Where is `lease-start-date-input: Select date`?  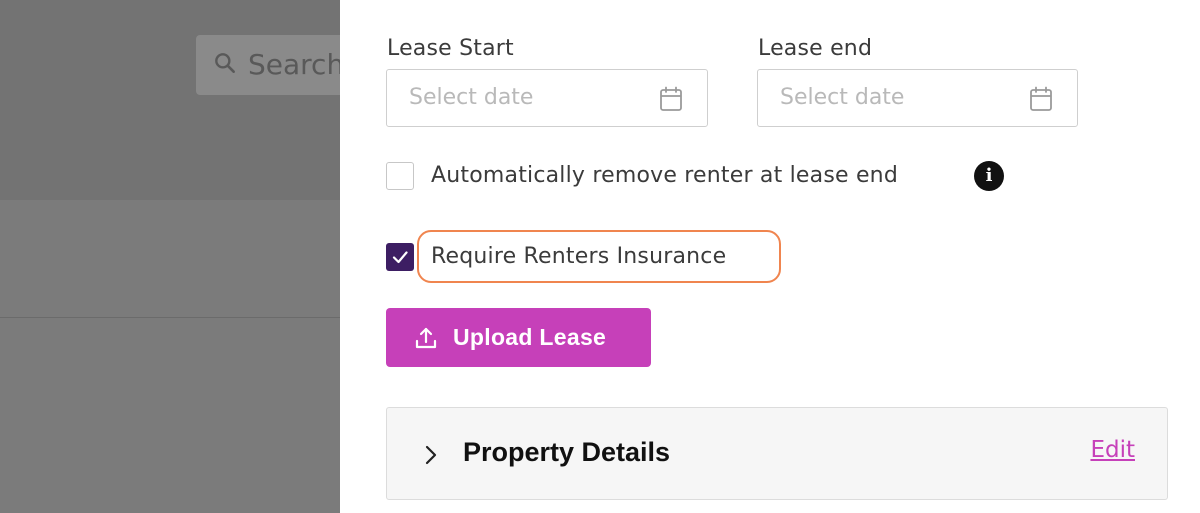 lease-start-date-input: Select date is located at coordinates (547, 98).